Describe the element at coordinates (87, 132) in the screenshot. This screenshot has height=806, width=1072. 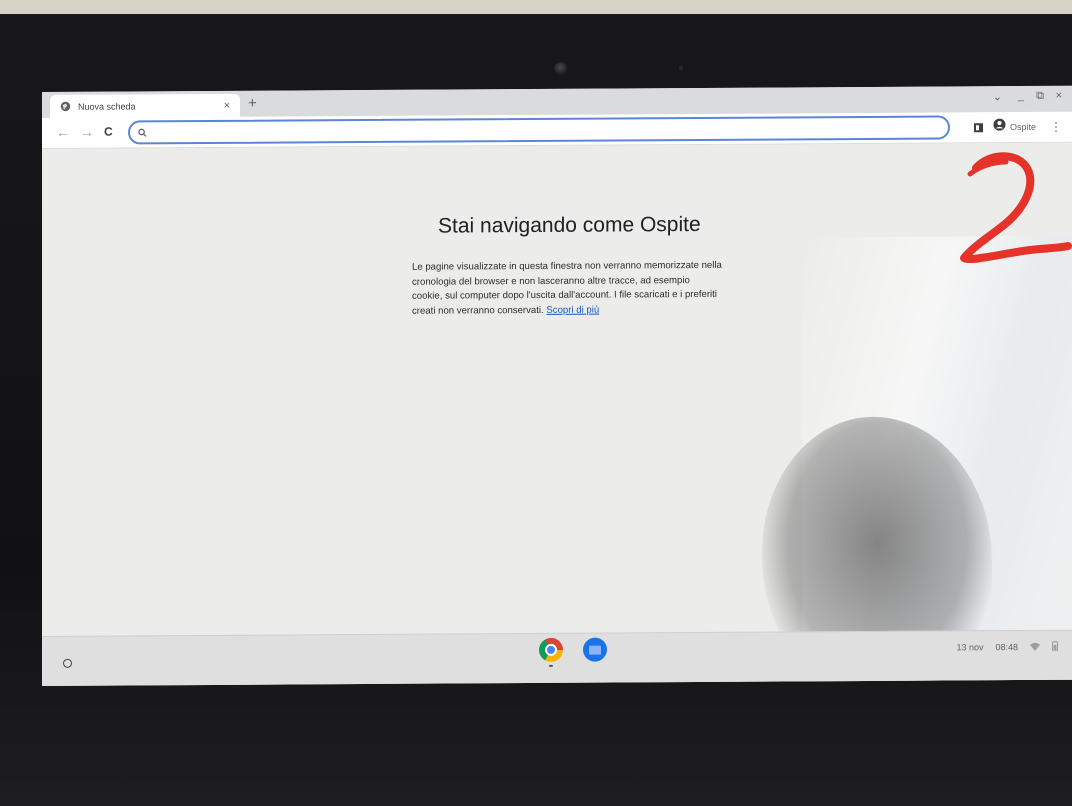
I see `forward-icon: →` at that location.